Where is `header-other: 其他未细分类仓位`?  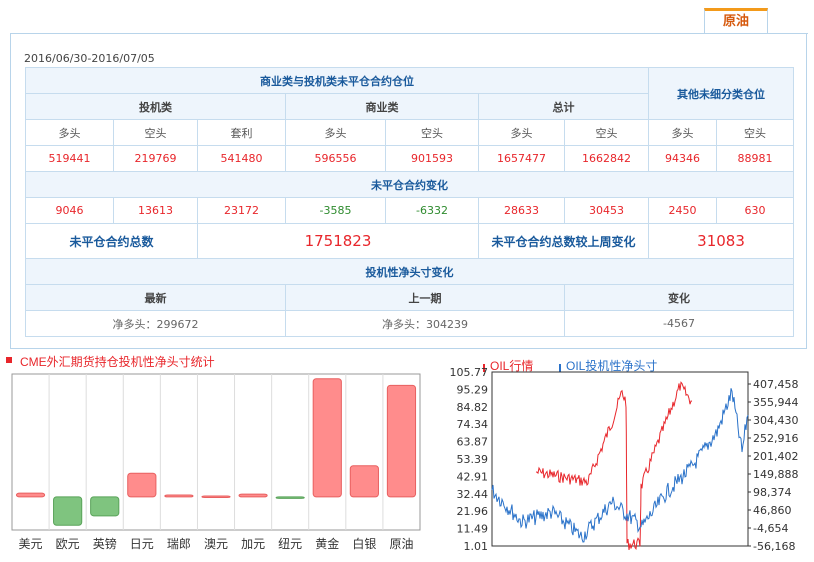 header-other: 其他未细分类仓位 is located at coordinates (721, 93).